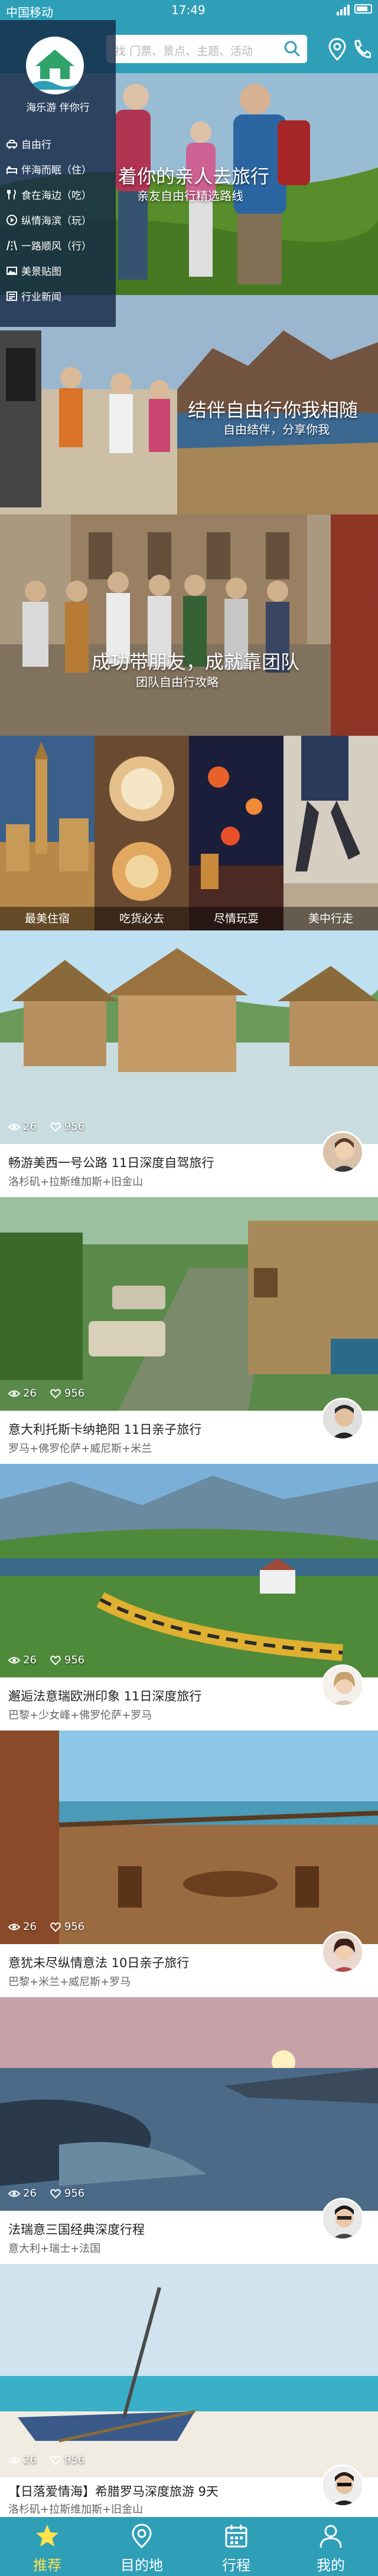 The image size is (378, 2576). Describe the element at coordinates (47, 2565) in the screenshot. I see `nav-label: 推荐` at that location.